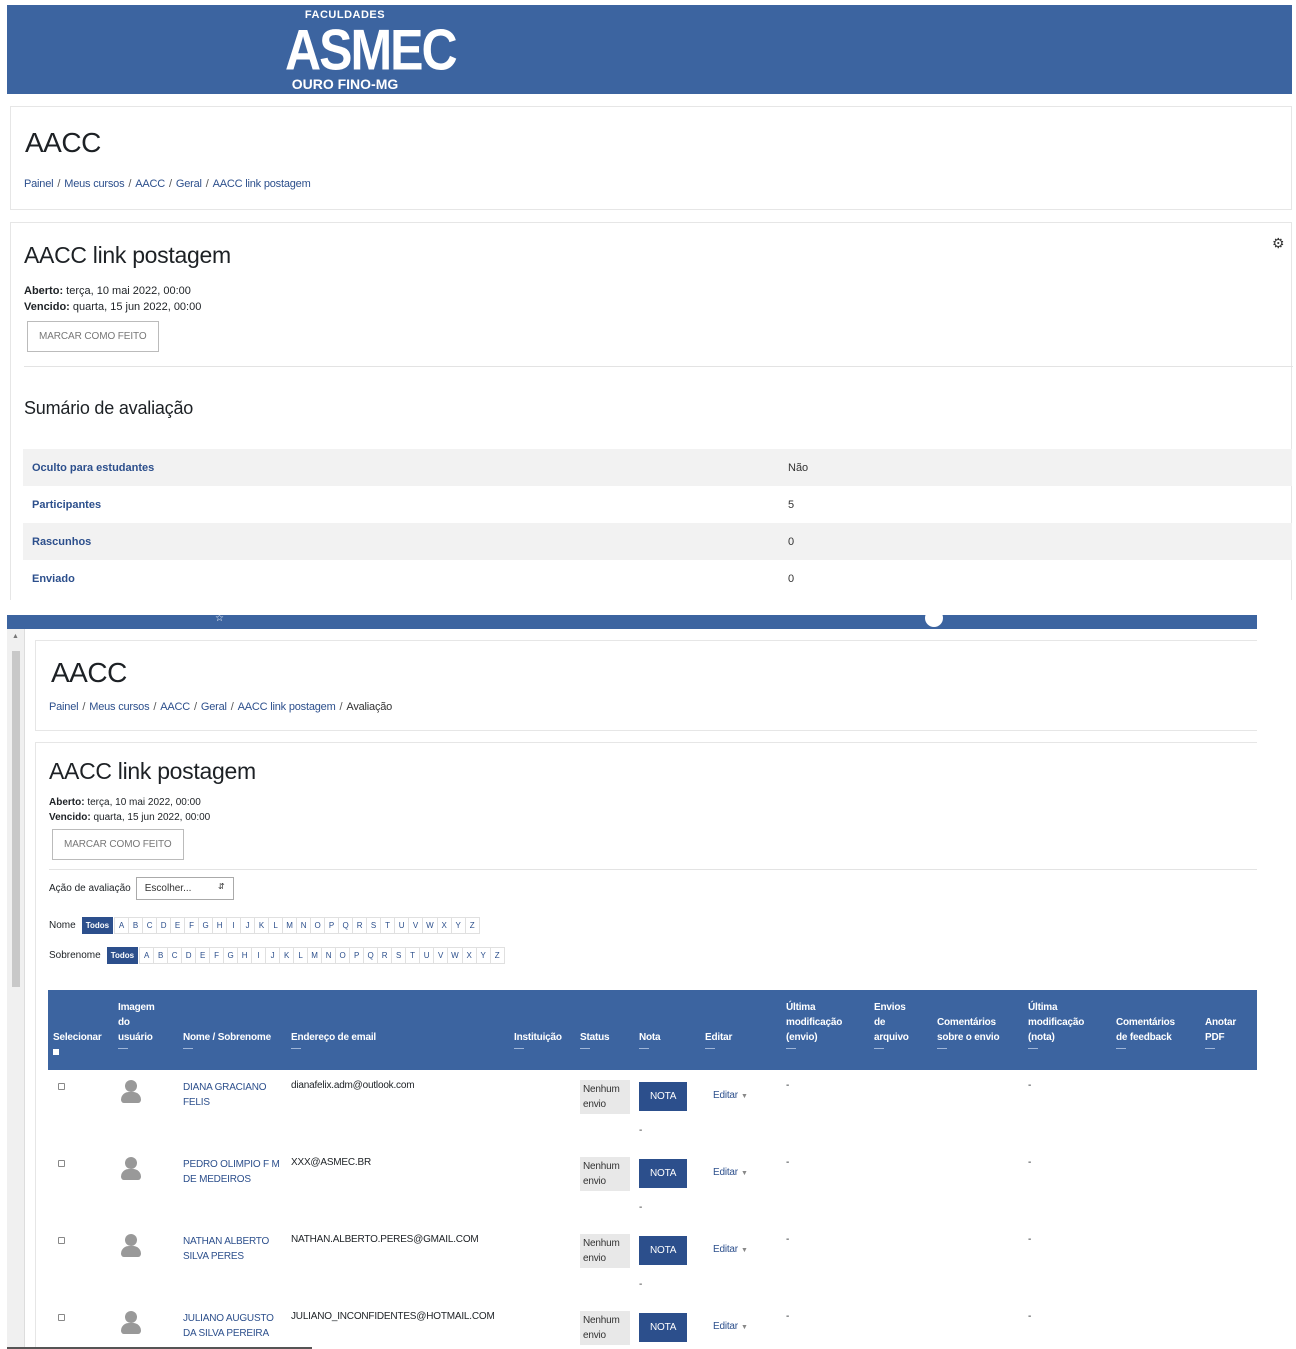  Describe the element at coordinates (178, 925) in the screenshot. I see `letter-filter-e: E` at that location.